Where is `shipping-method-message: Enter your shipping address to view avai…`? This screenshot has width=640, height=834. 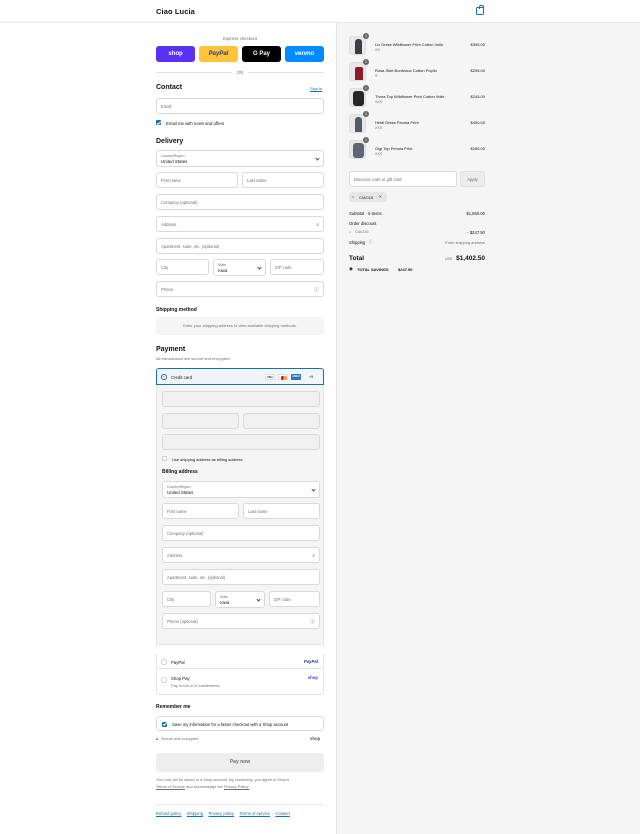 shipping-method-message: Enter your shipping address to view avai… is located at coordinates (240, 326).